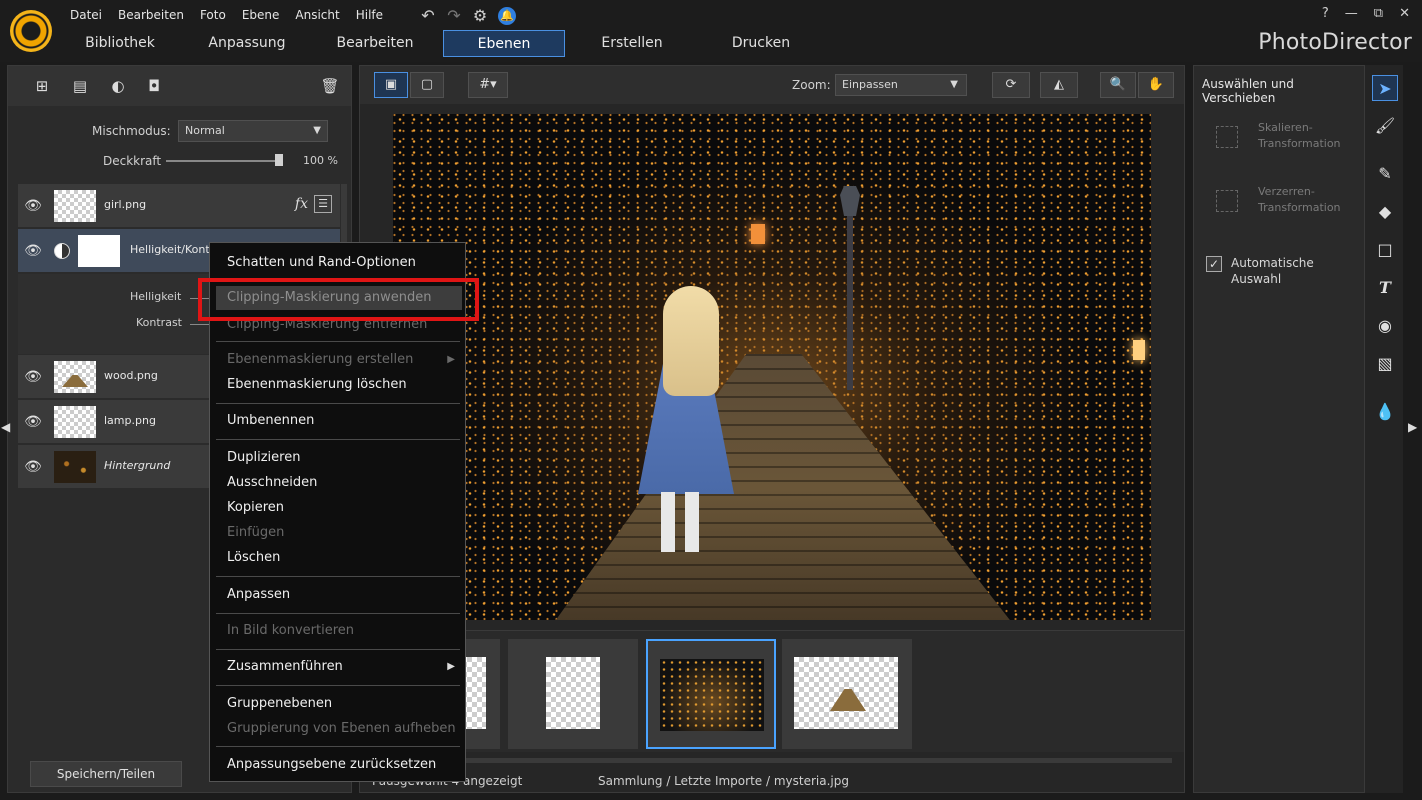 This screenshot has height=800, width=1422. Describe the element at coordinates (901, 85) in the screenshot. I see `zoom-select: Einpassen ▼` at that location.